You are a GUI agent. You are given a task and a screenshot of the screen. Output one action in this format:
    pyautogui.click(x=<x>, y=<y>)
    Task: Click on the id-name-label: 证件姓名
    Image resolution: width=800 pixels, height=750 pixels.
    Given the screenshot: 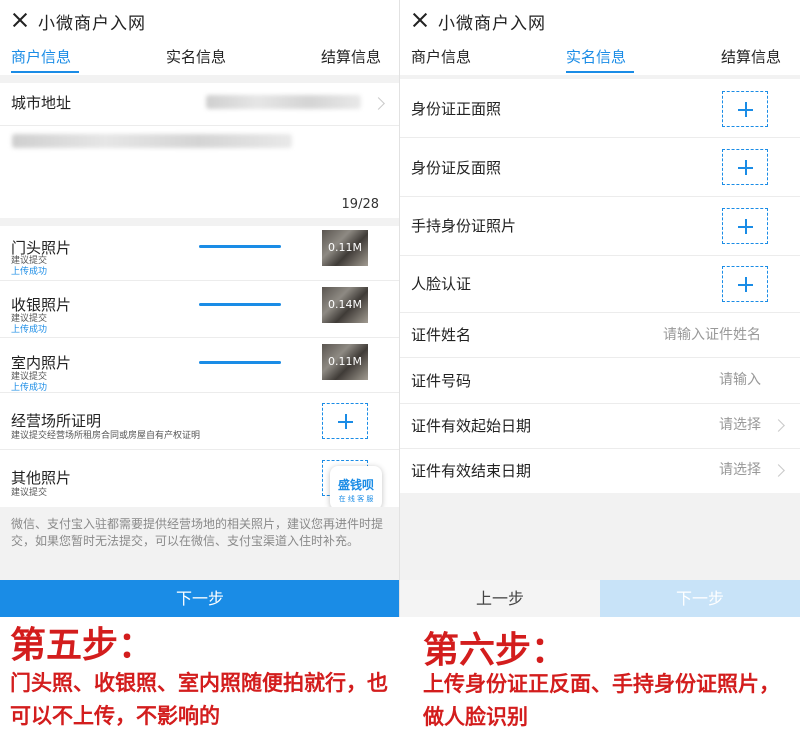 What is the action you would take?
    pyautogui.click(x=441, y=335)
    